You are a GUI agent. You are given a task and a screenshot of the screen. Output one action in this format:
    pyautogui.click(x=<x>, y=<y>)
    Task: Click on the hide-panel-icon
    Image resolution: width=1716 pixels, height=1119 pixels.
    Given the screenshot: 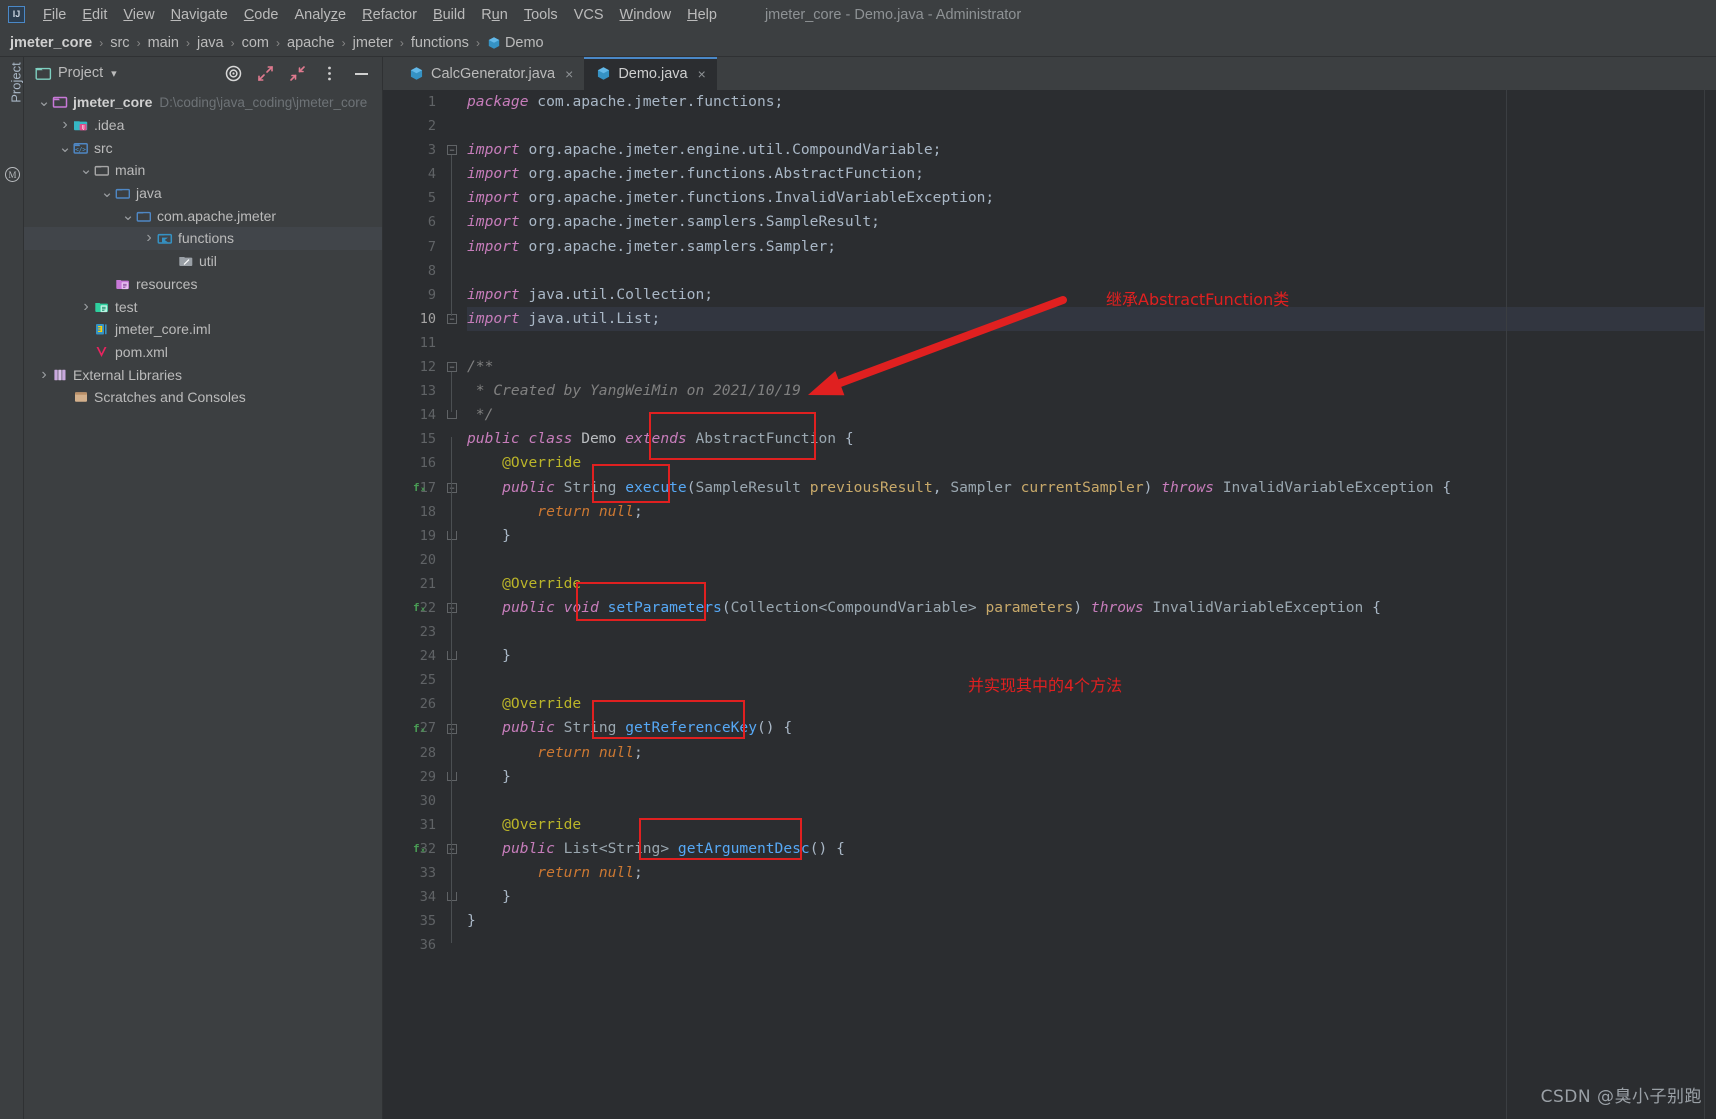 What is the action you would take?
    pyautogui.click(x=361, y=73)
    